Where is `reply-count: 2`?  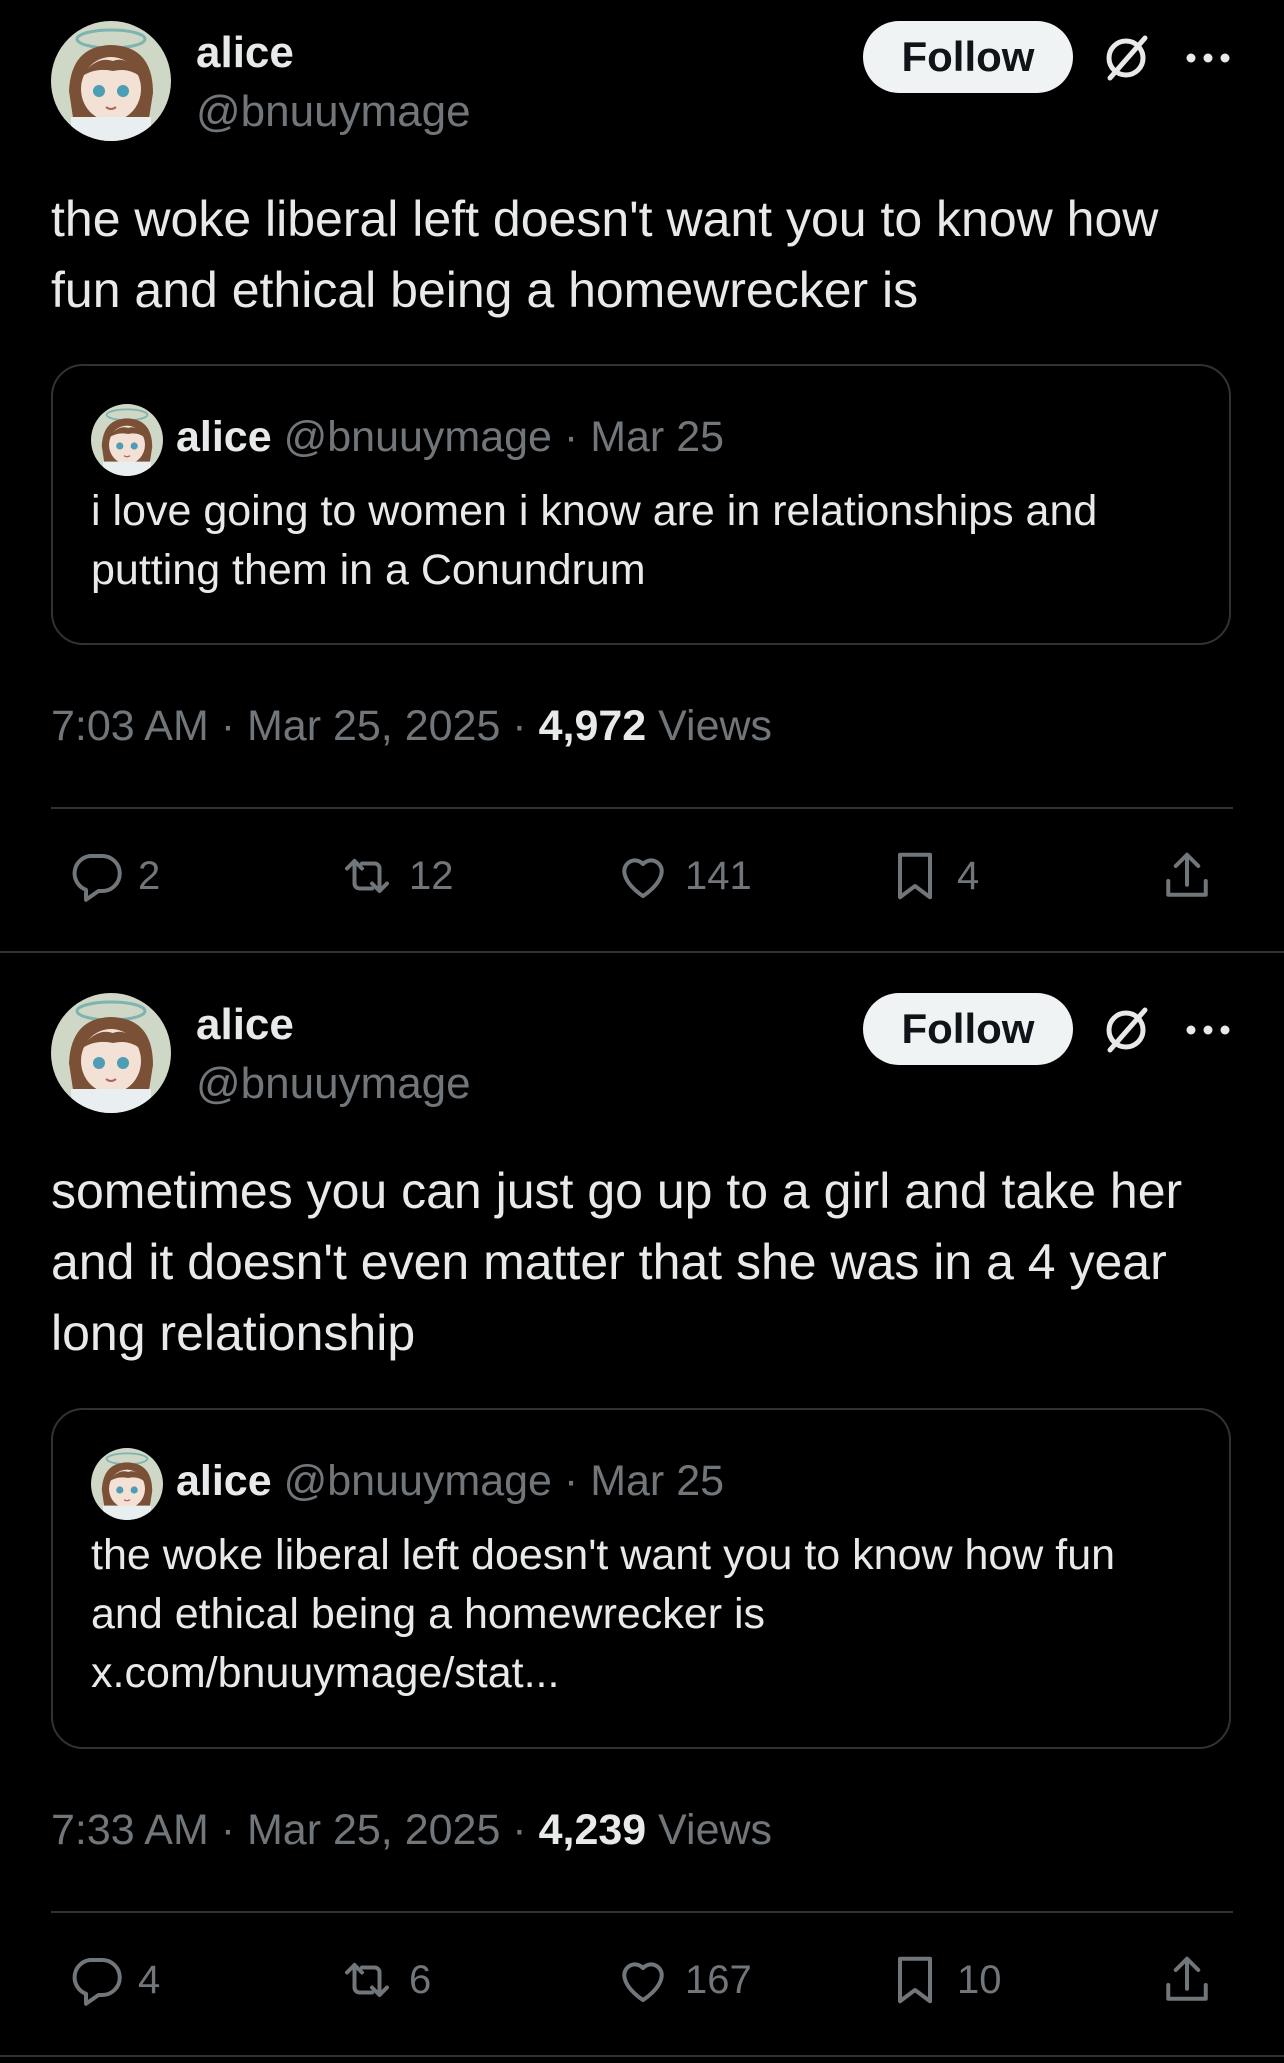 reply-count: 2 is located at coordinates (149, 875).